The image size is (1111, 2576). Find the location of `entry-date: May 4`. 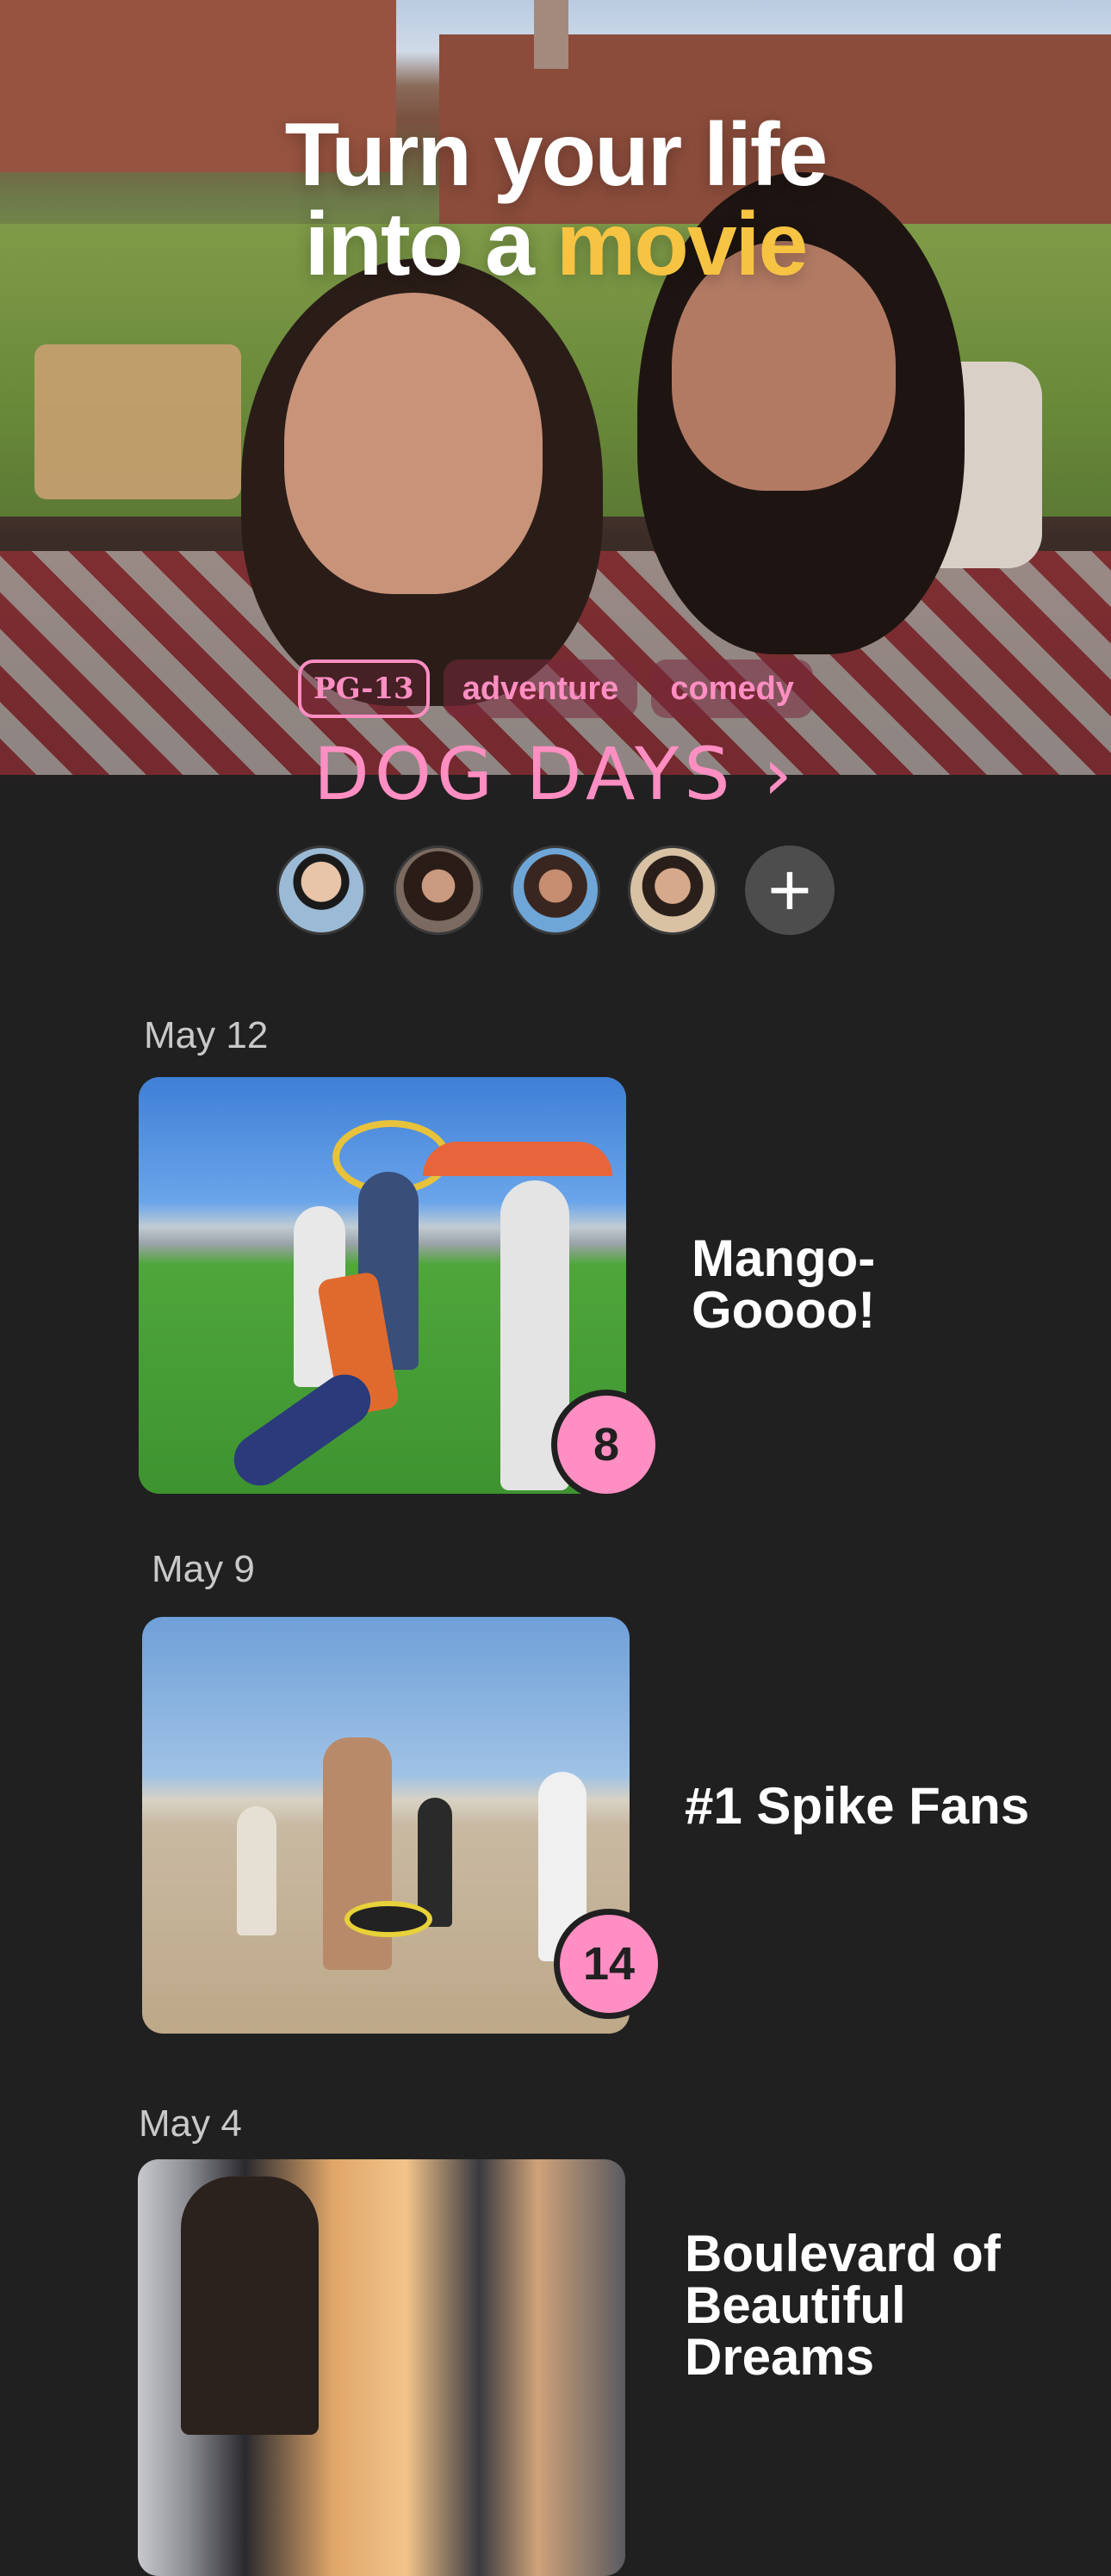

entry-date: May 4 is located at coordinates (190, 2123).